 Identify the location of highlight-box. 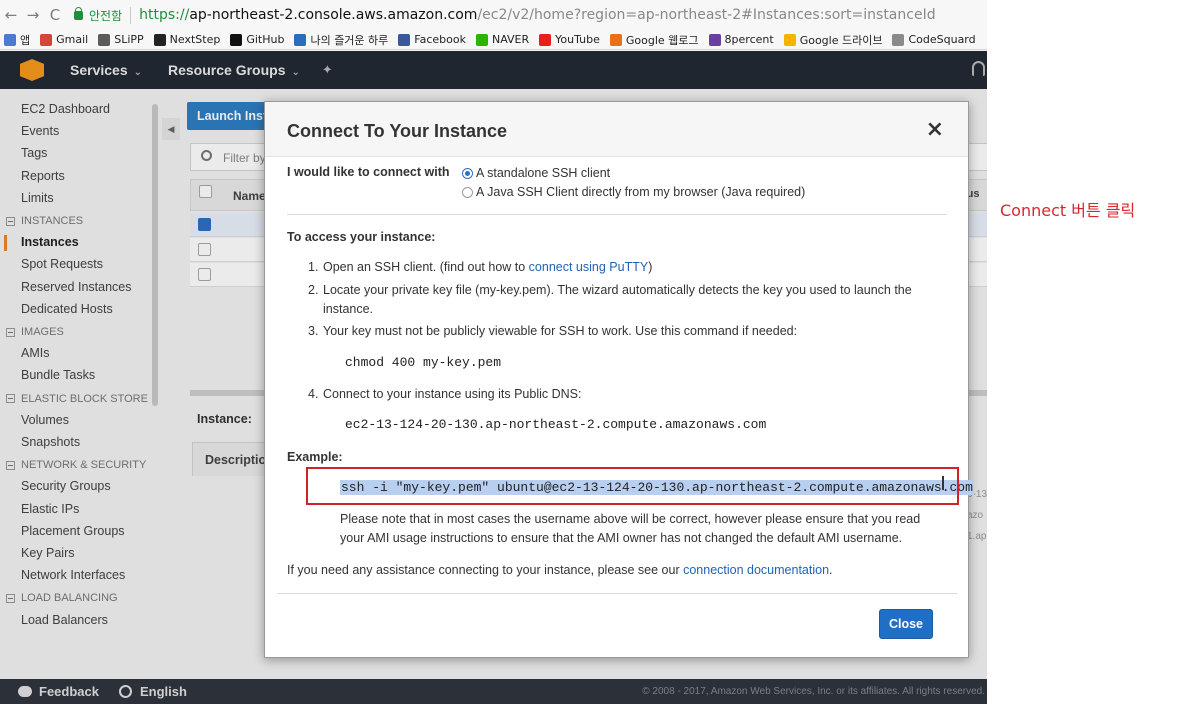
(632, 486).